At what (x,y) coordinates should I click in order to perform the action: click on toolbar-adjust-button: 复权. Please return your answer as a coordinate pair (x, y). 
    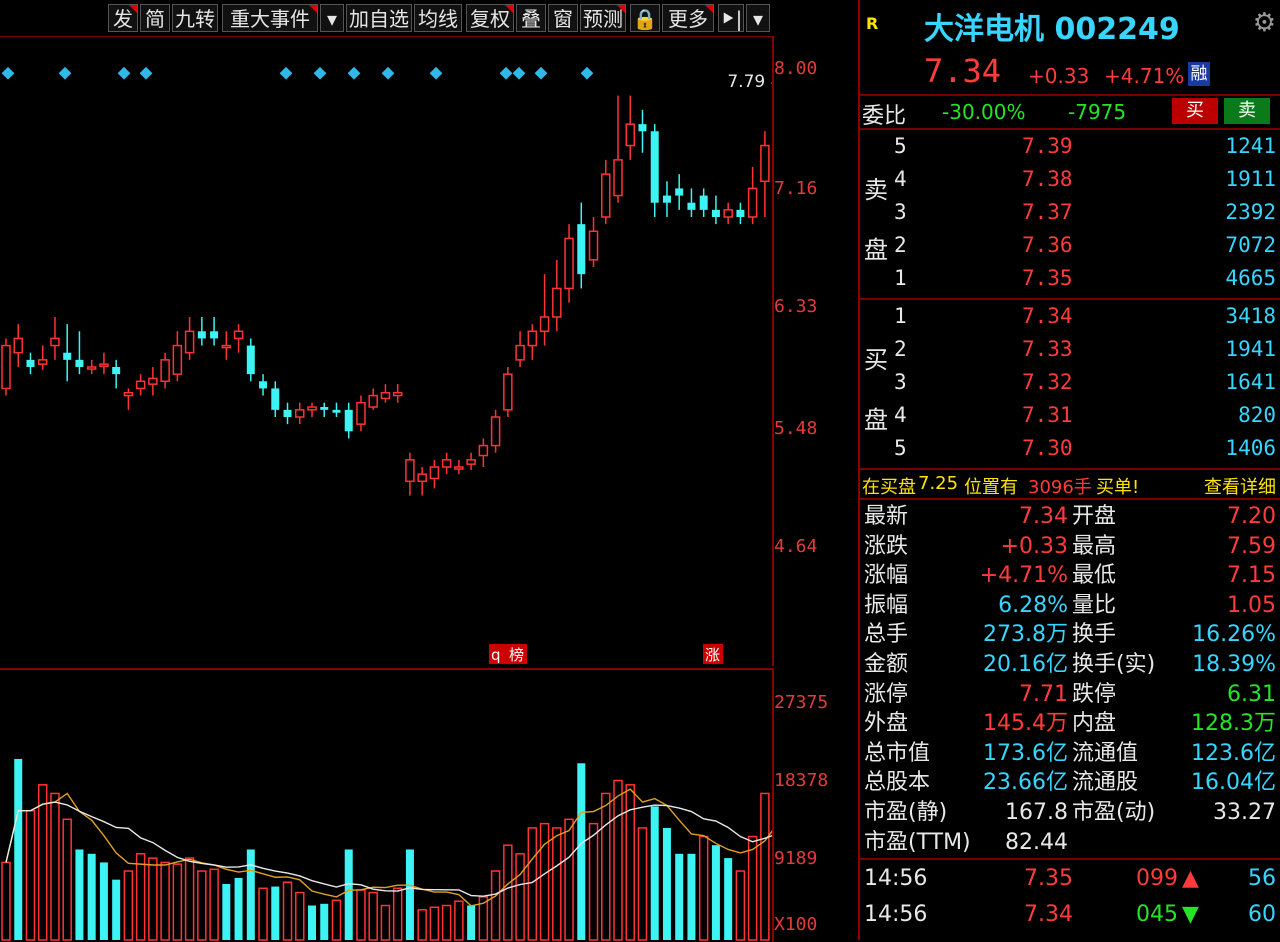
    Looking at the image, I should click on (490, 18).